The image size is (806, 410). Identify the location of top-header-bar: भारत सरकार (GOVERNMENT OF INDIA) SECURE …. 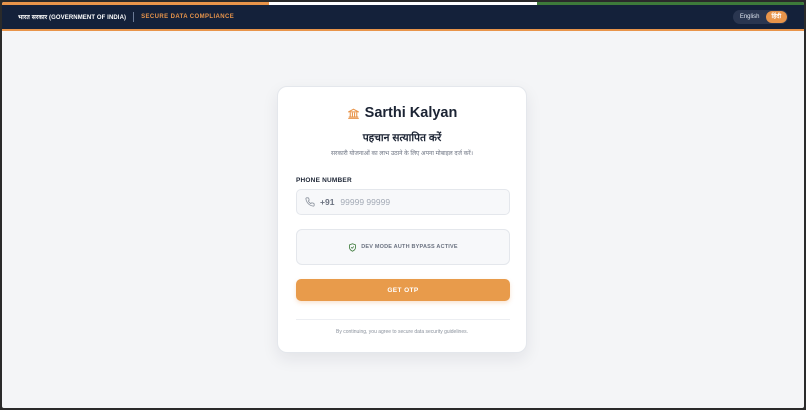
(403, 17).